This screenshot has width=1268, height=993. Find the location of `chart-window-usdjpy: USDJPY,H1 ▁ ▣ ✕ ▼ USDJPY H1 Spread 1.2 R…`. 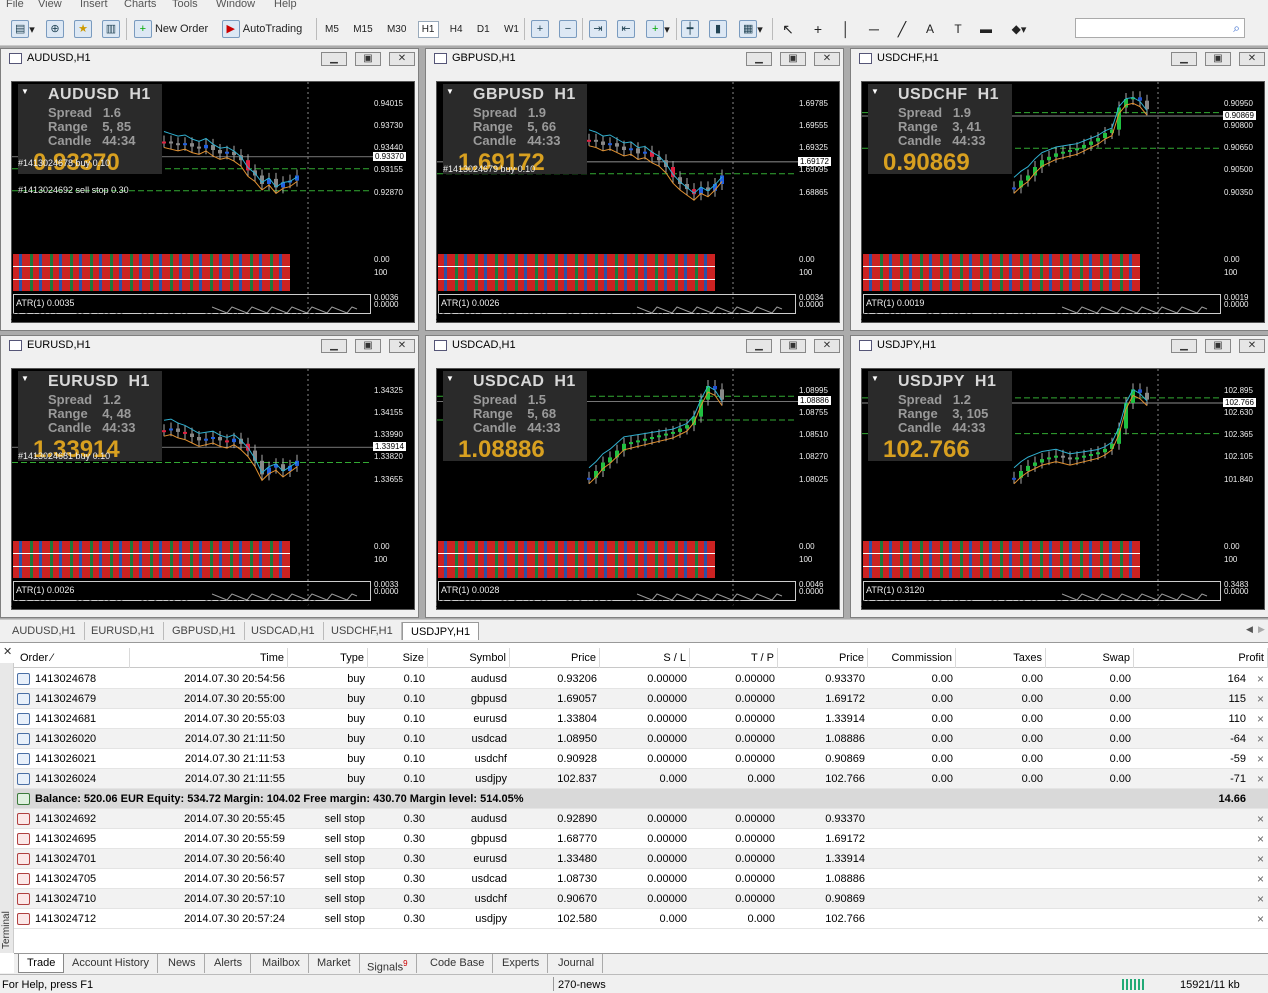

chart-window-usdjpy: USDJPY,H1 ▁ ▣ ✕ ▼ USDJPY H1 Spread 1.2 R… is located at coordinates (1059, 476).